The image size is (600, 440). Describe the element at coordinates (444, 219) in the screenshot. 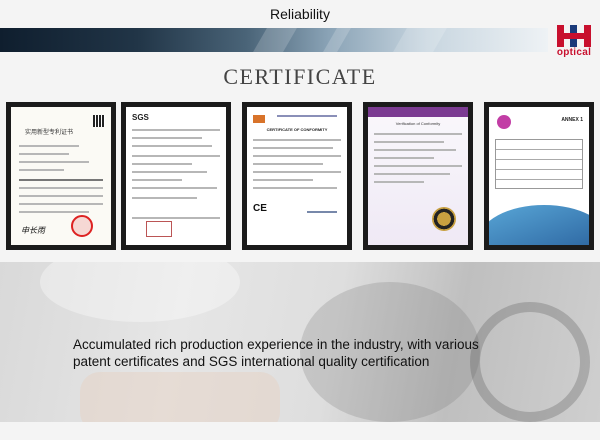

I see `gold-seal-icon` at that location.